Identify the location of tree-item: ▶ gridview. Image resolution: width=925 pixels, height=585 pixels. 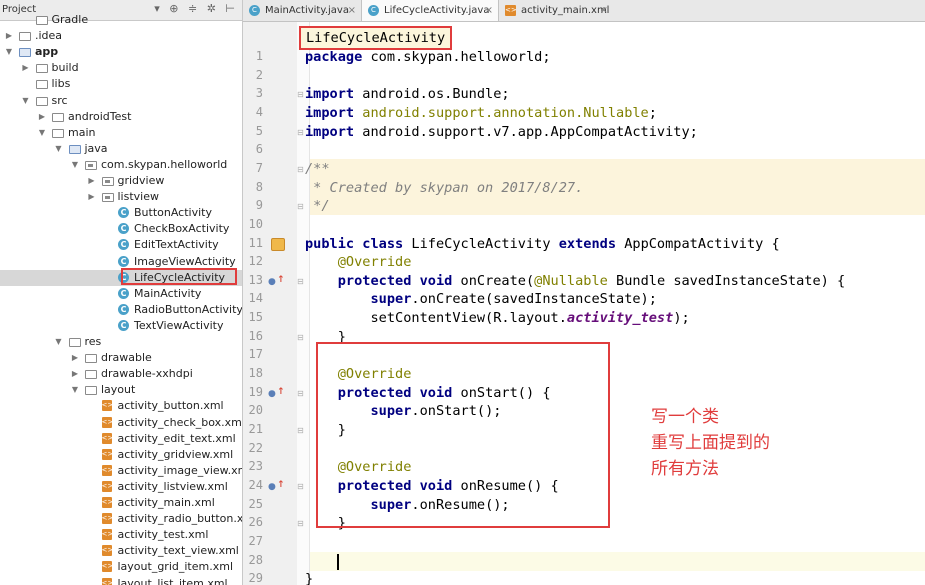
(121, 181).